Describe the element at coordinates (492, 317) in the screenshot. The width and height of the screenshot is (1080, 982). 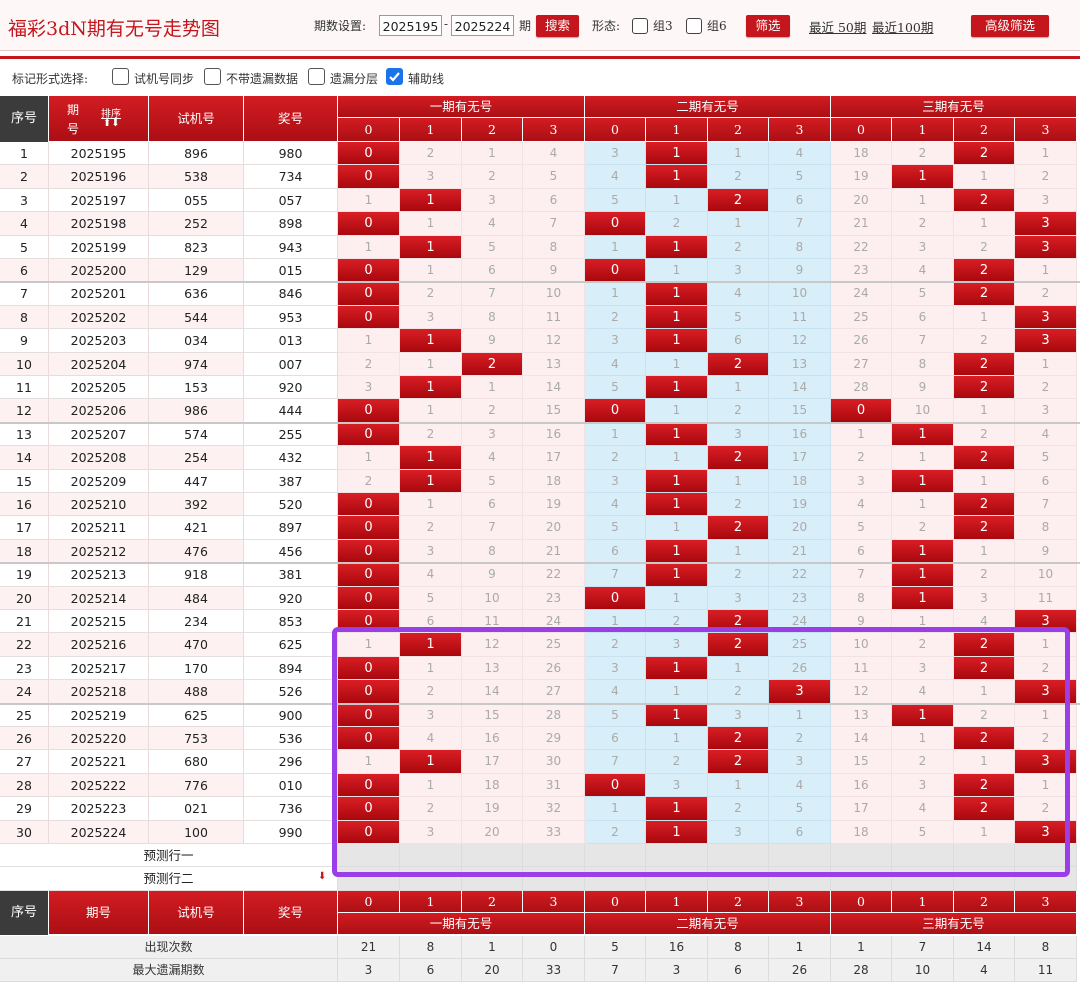
I see `miss-count-cell: 8` at that location.